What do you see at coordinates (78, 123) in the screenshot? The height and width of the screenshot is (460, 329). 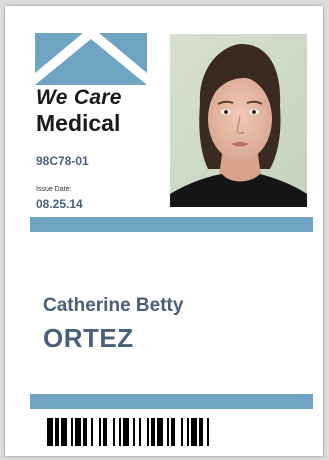 I see `brand-name-line2: Medical` at bounding box center [78, 123].